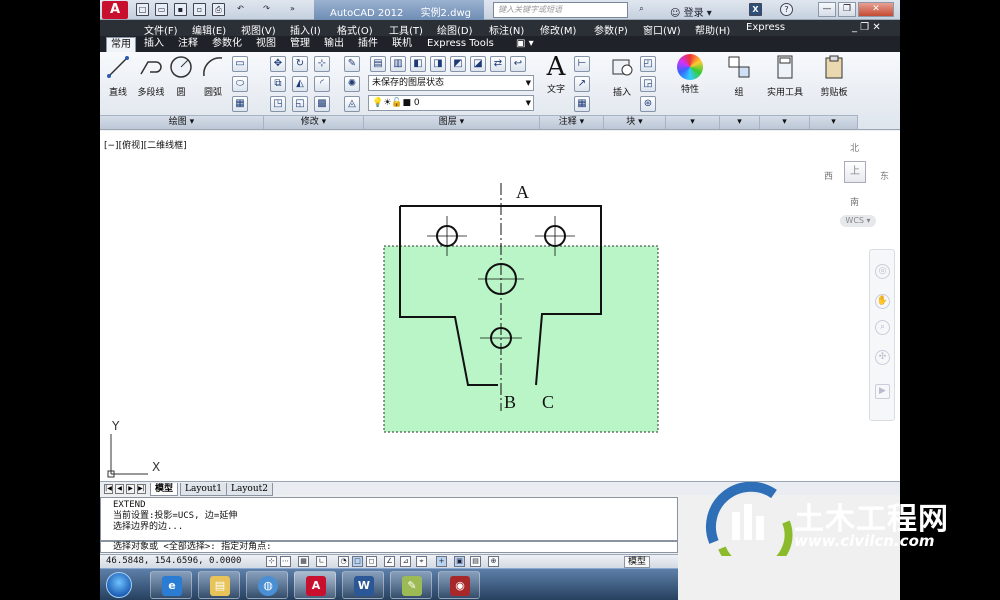  I want to click on tab-model: 模型, so click(164, 489).